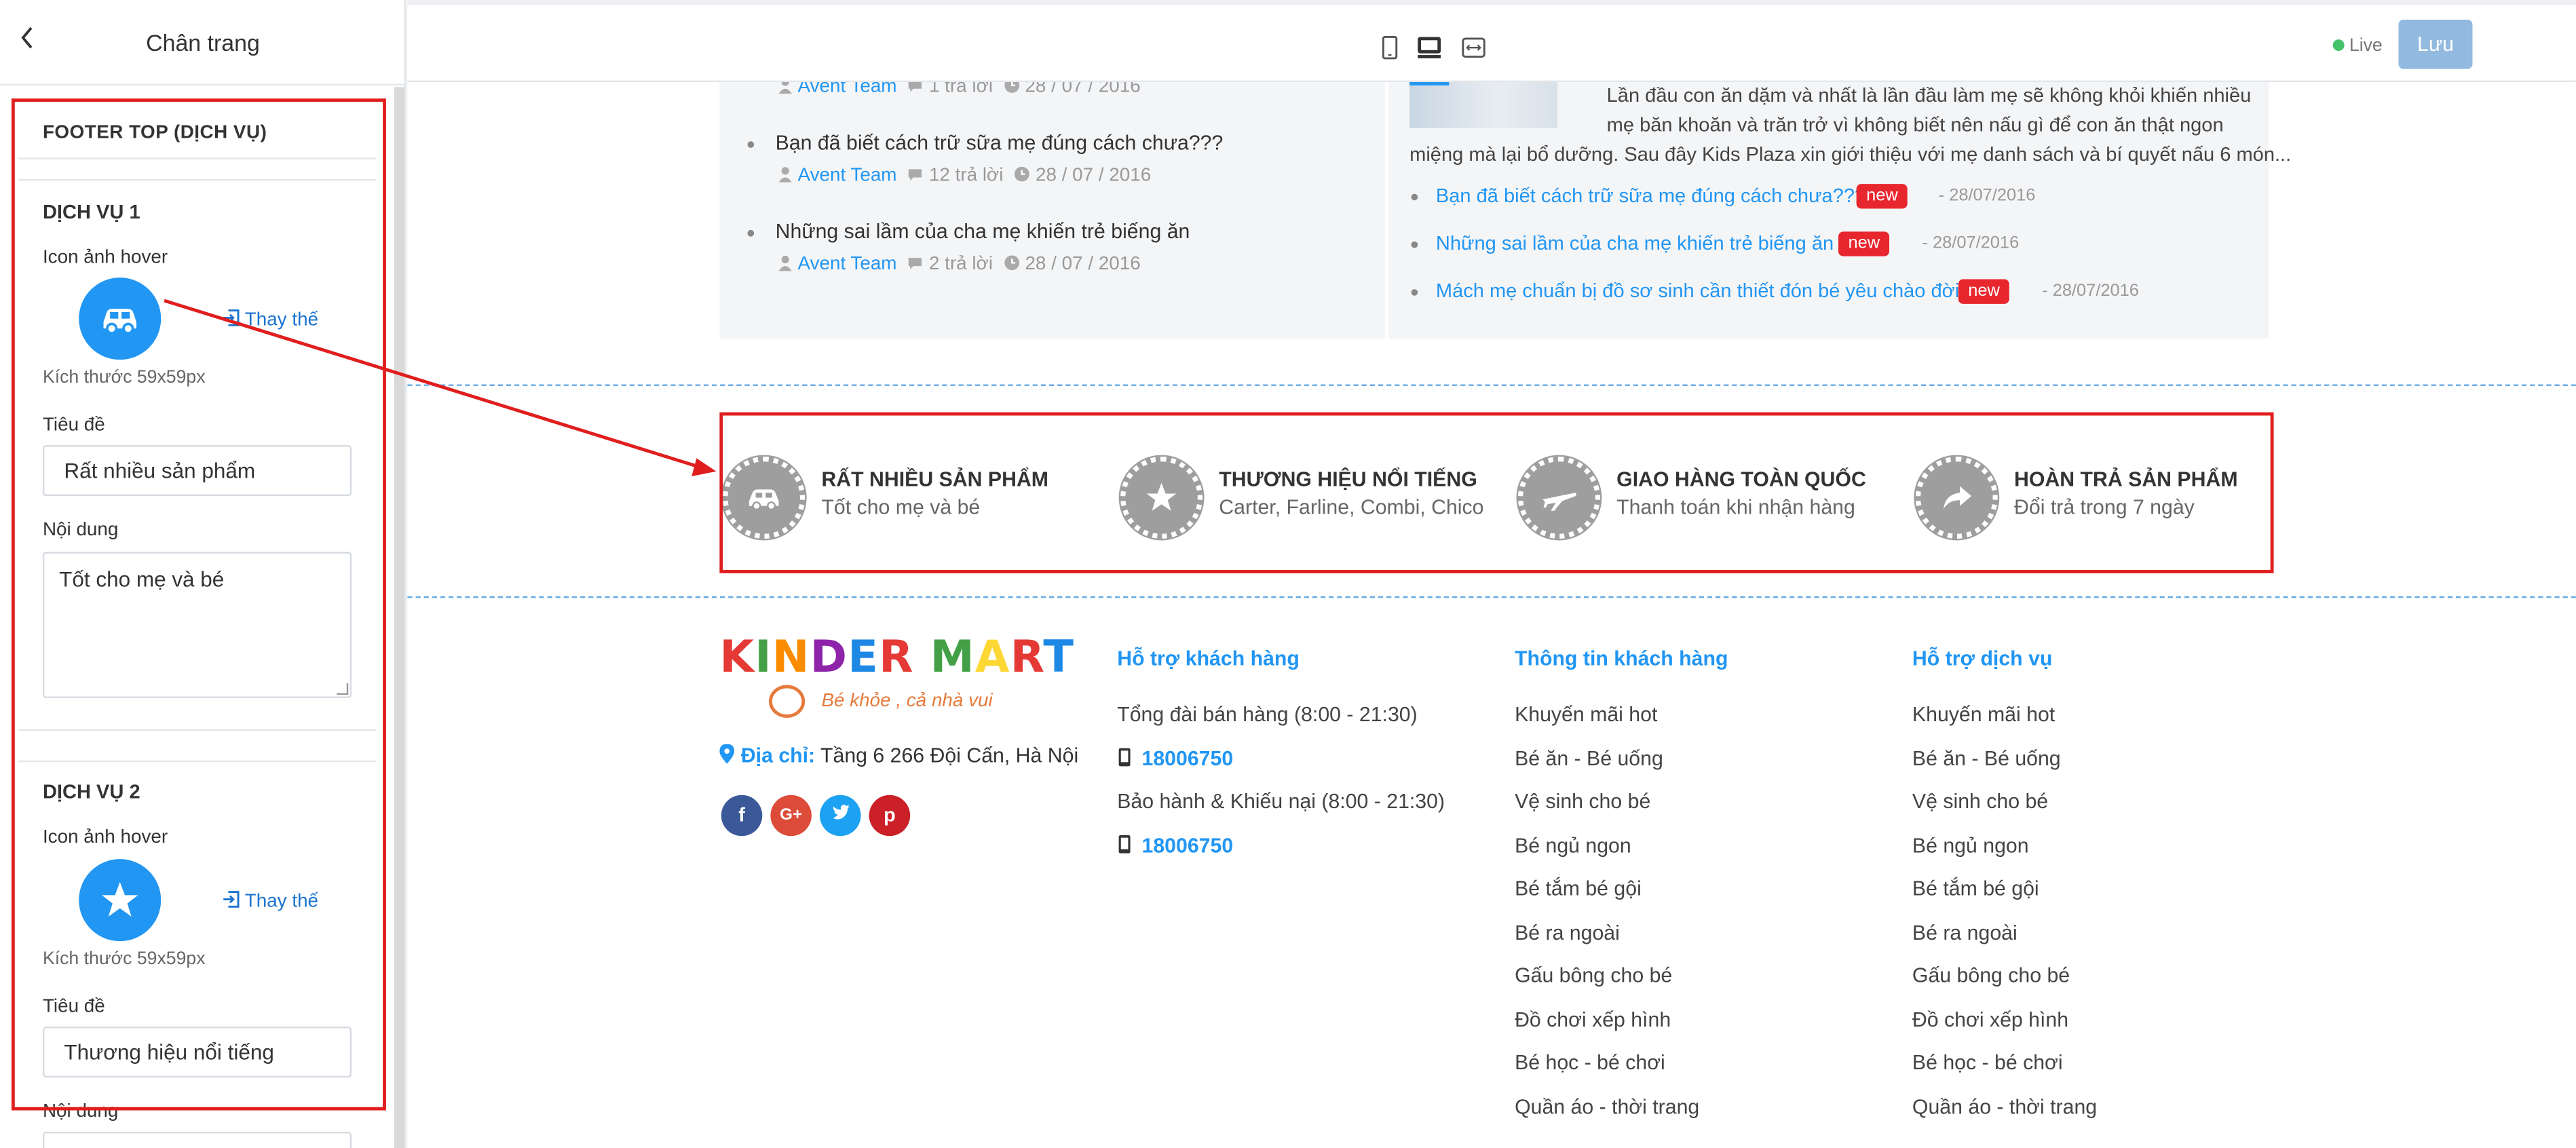  What do you see at coordinates (1430, 48) in the screenshot?
I see `desktop-icon` at bounding box center [1430, 48].